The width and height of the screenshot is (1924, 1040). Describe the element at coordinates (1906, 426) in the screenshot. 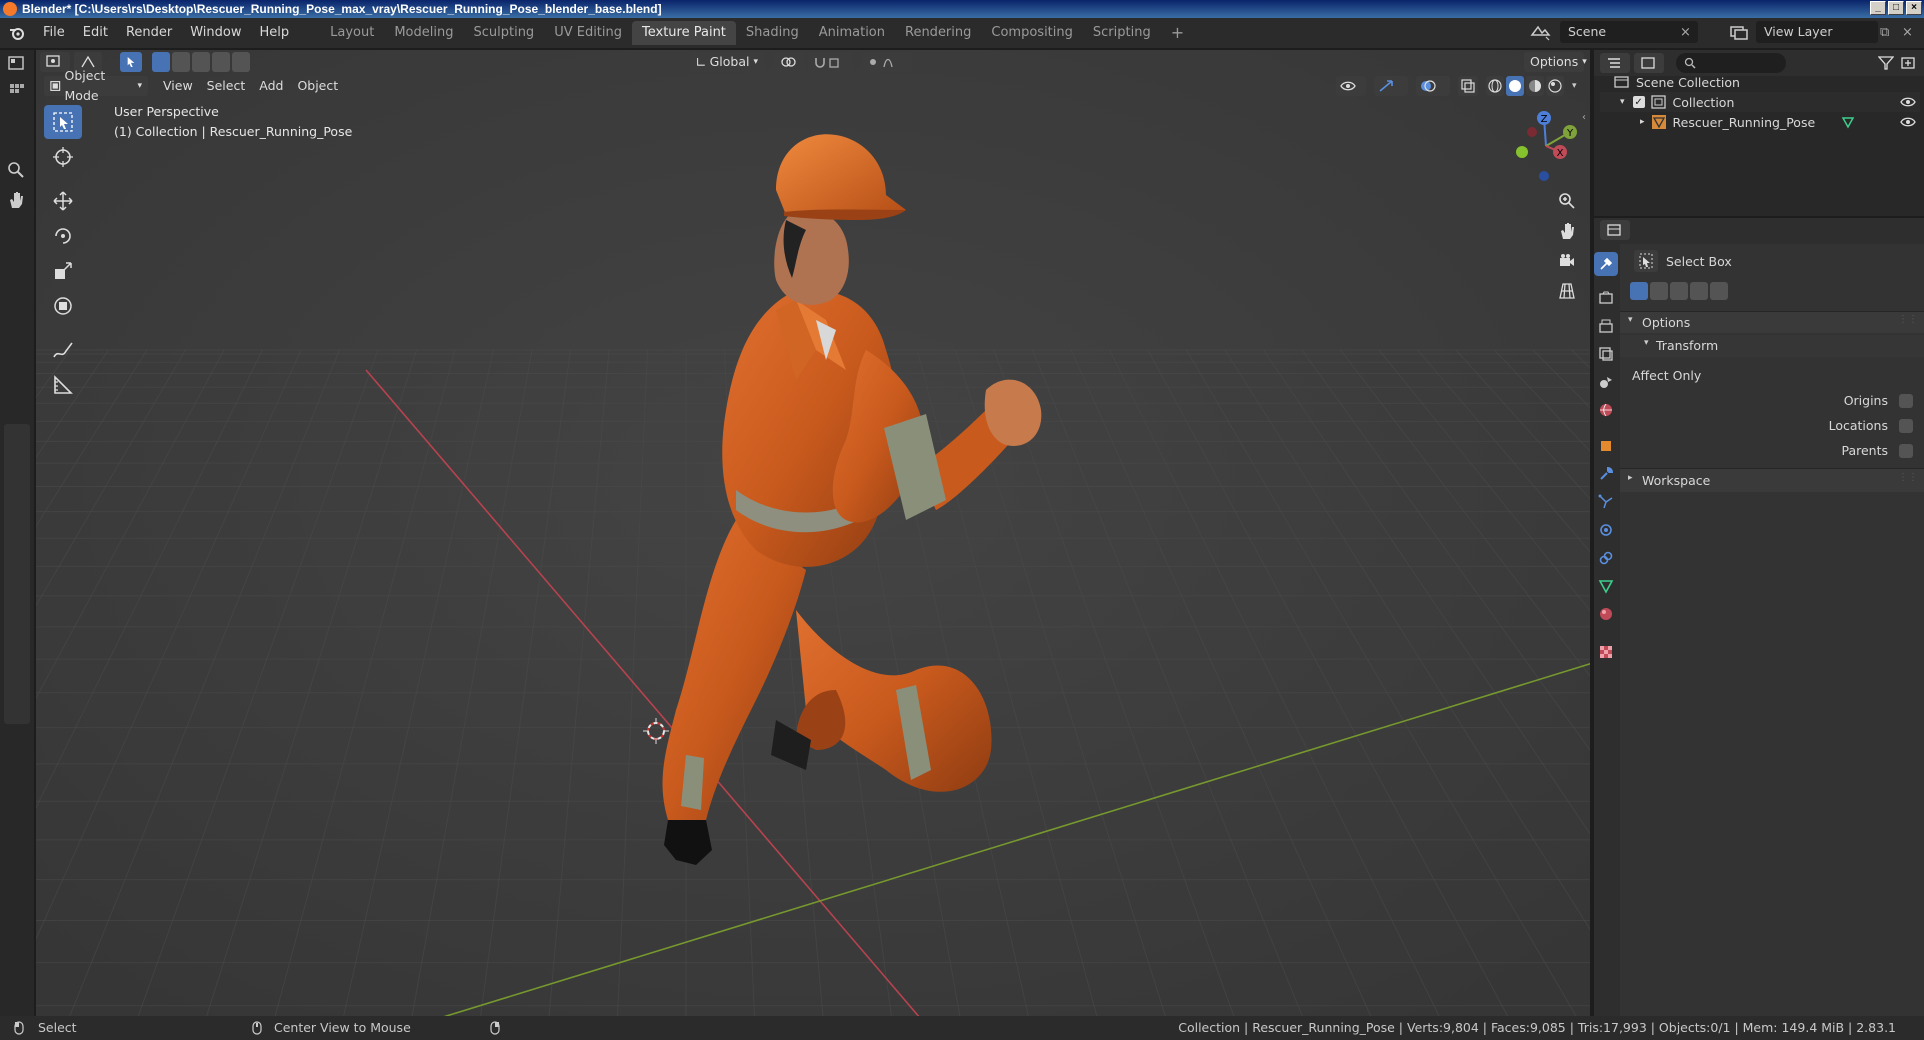

I see `locations-checkbox` at that location.